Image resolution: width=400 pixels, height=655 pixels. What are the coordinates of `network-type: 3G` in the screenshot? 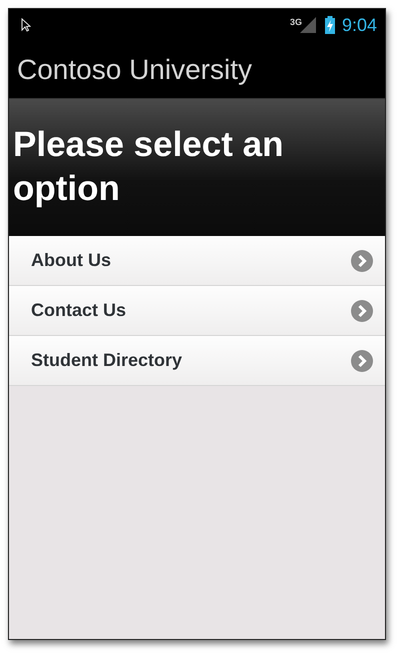 It's located at (296, 22).